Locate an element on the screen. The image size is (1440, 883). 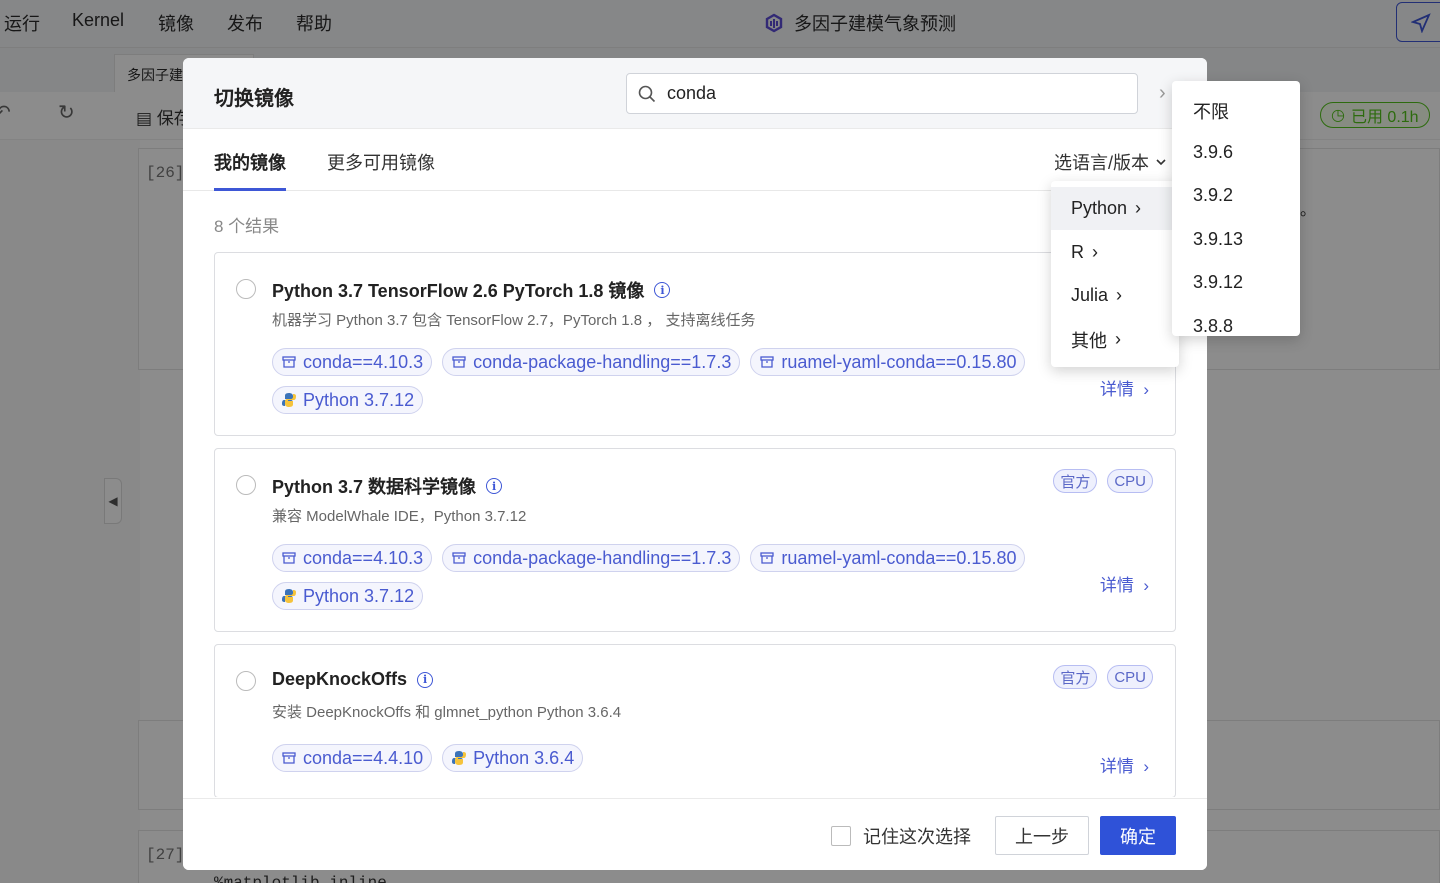
version-item: 3.9.2 is located at coordinates (1213, 195).